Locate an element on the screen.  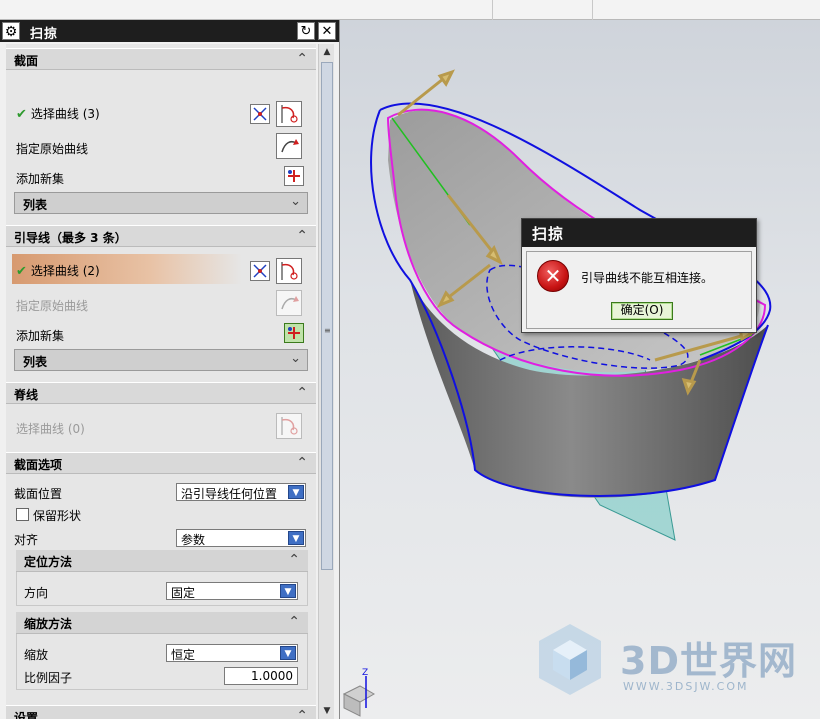
section-add-new-set: 添加新集 is located at coordinates (40, 179).